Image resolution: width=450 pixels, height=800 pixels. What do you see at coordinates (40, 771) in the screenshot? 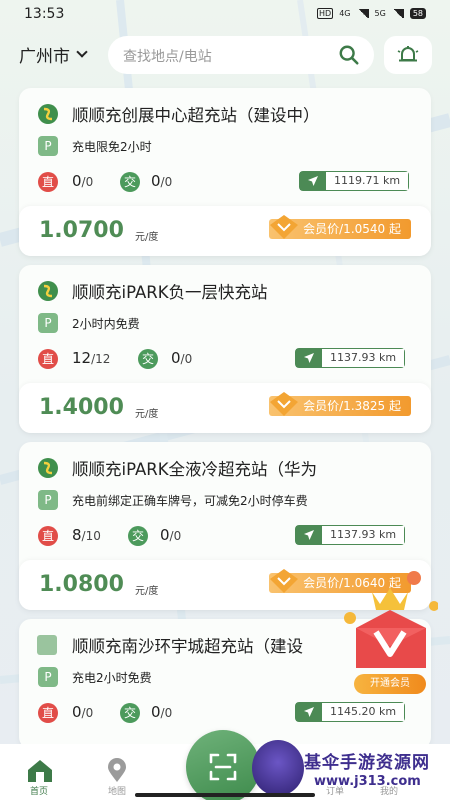
I see `home-icon` at bounding box center [40, 771].